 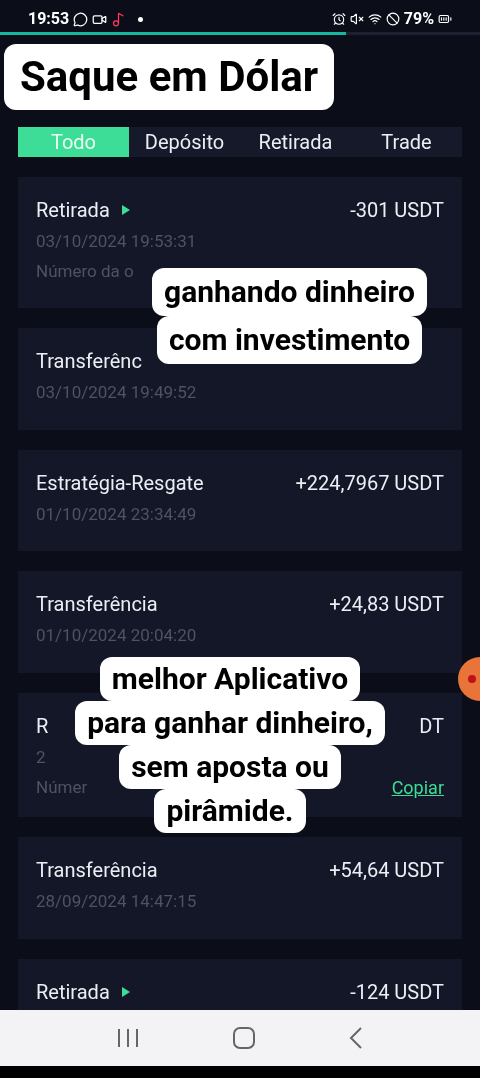 What do you see at coordinates (116, 901) in the screenshot?
I see `transaction-date: 28/09/2024 14:47:15` at bounding box center [116, 901].